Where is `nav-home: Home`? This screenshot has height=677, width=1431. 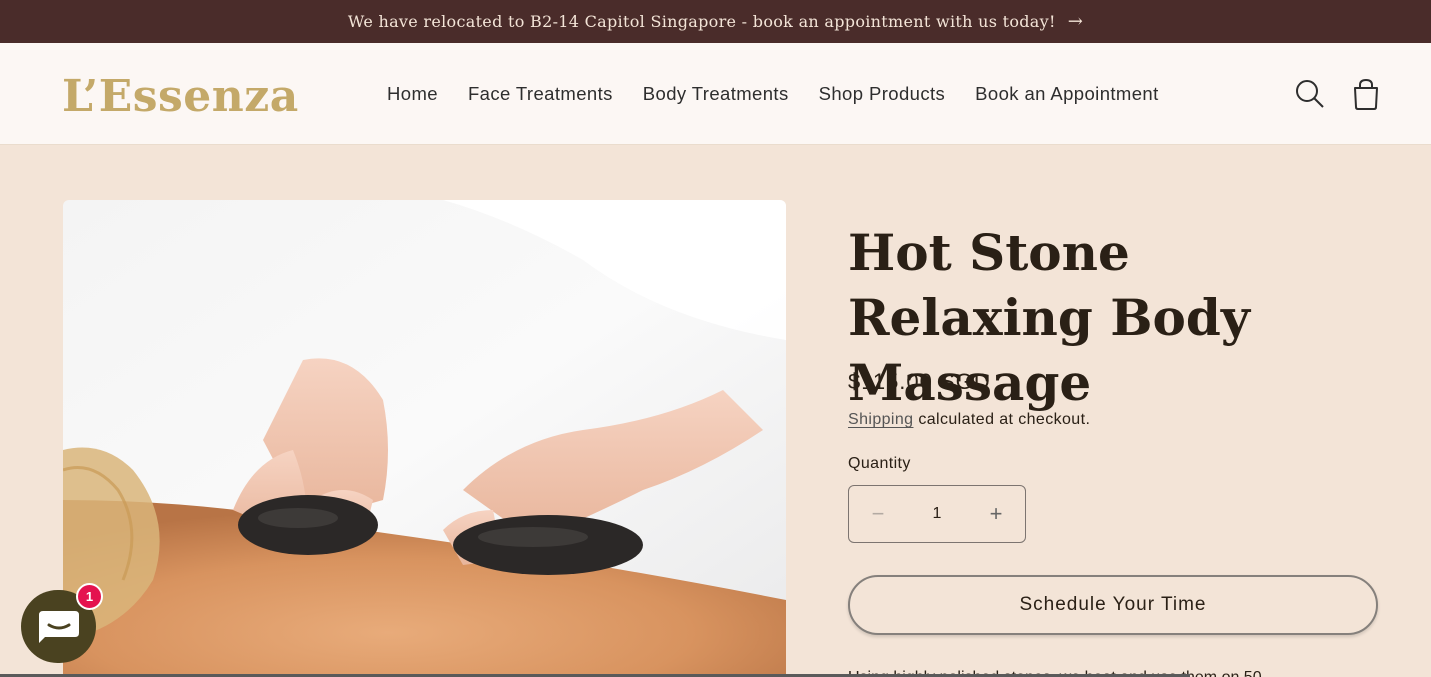
nav-home: Home is located at coordinates (412, 94).